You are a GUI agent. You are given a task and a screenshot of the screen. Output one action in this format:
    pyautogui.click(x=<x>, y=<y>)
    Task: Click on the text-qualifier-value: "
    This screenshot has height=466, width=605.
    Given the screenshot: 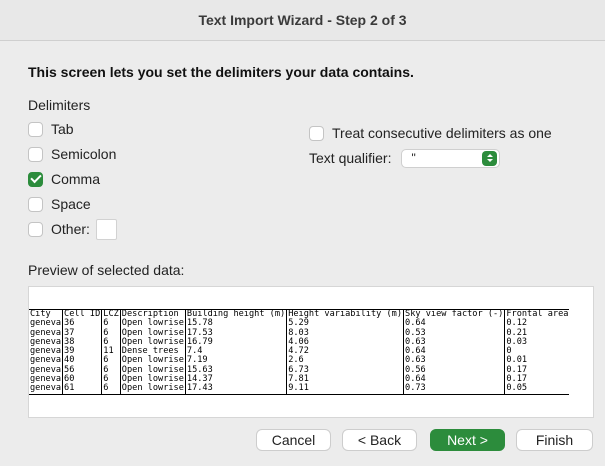 What is the action you would take?
    pyautogui.click(x=413, y=157)
    